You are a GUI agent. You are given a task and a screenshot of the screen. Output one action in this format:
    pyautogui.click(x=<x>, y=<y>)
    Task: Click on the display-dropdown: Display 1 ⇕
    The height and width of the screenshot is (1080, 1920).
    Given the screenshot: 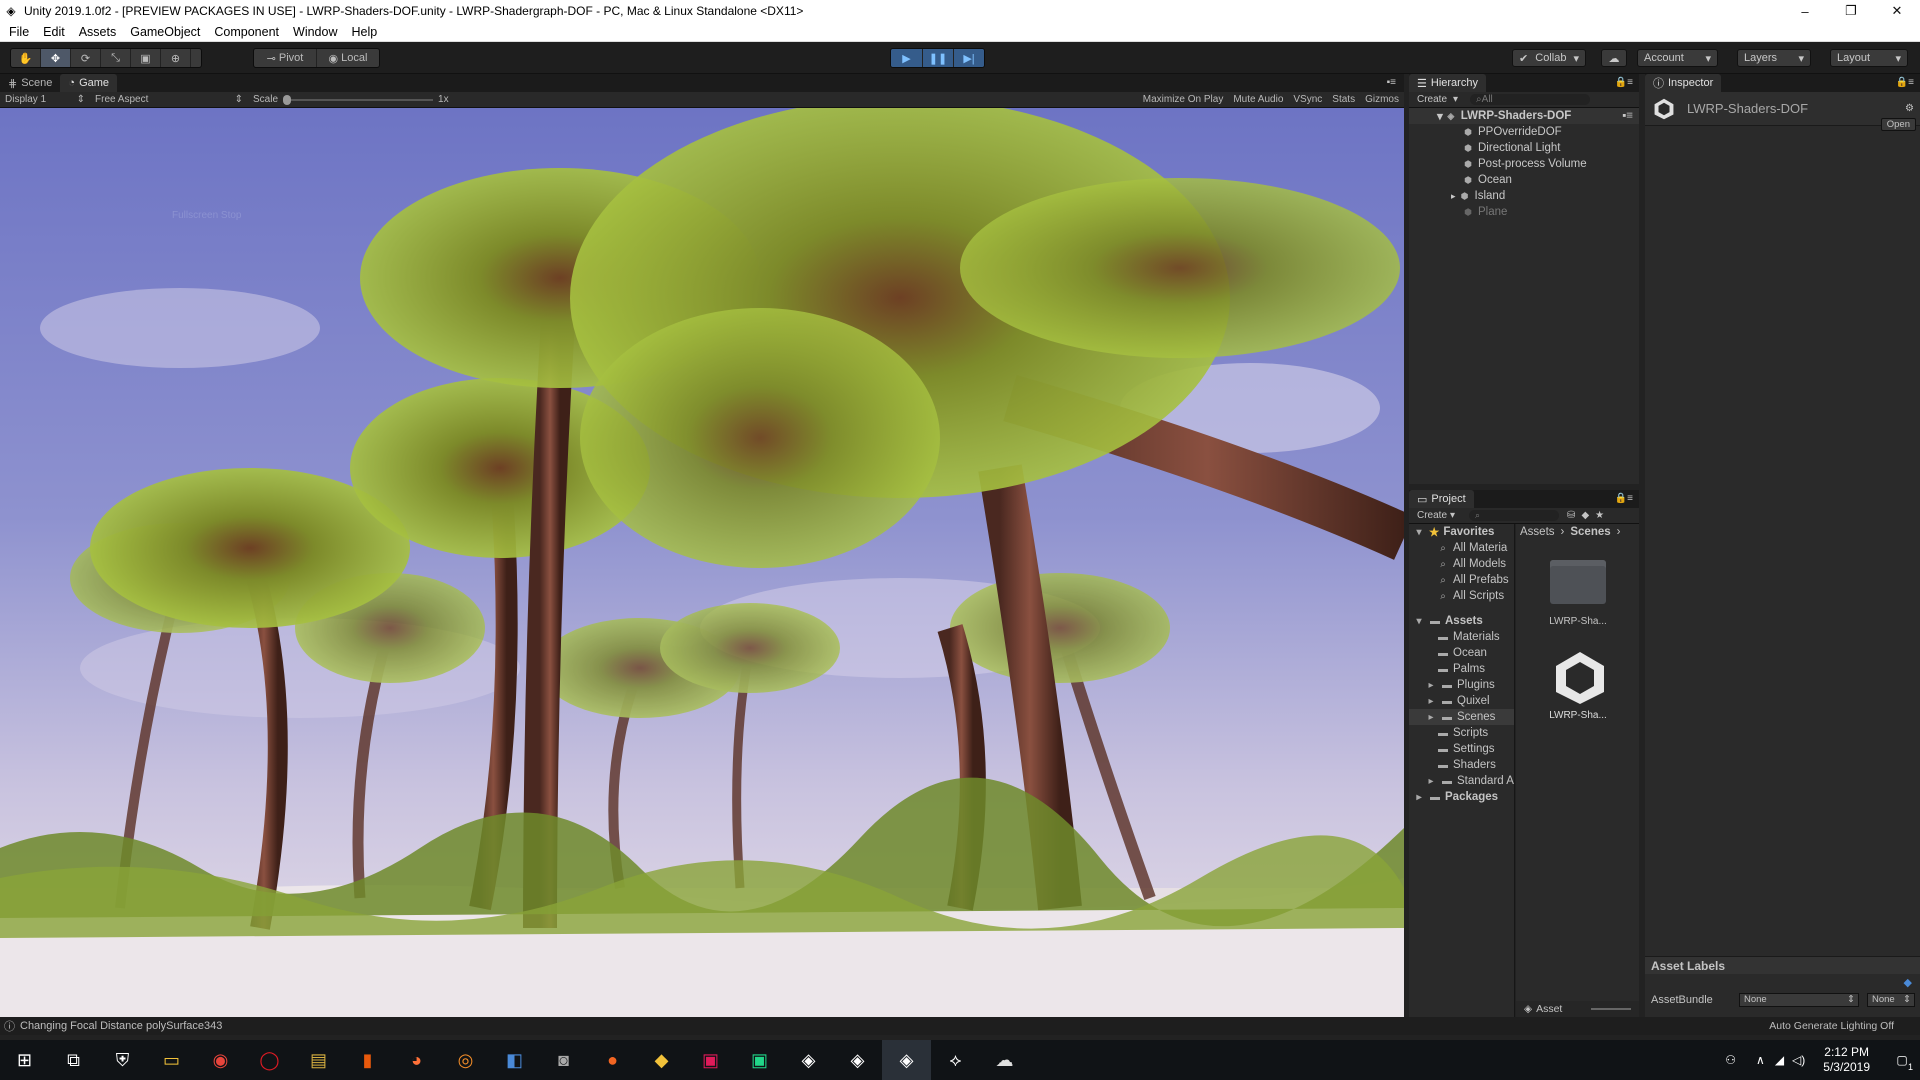 What is the action you would take?
    pyautogui.click(x=45, y=99)
    